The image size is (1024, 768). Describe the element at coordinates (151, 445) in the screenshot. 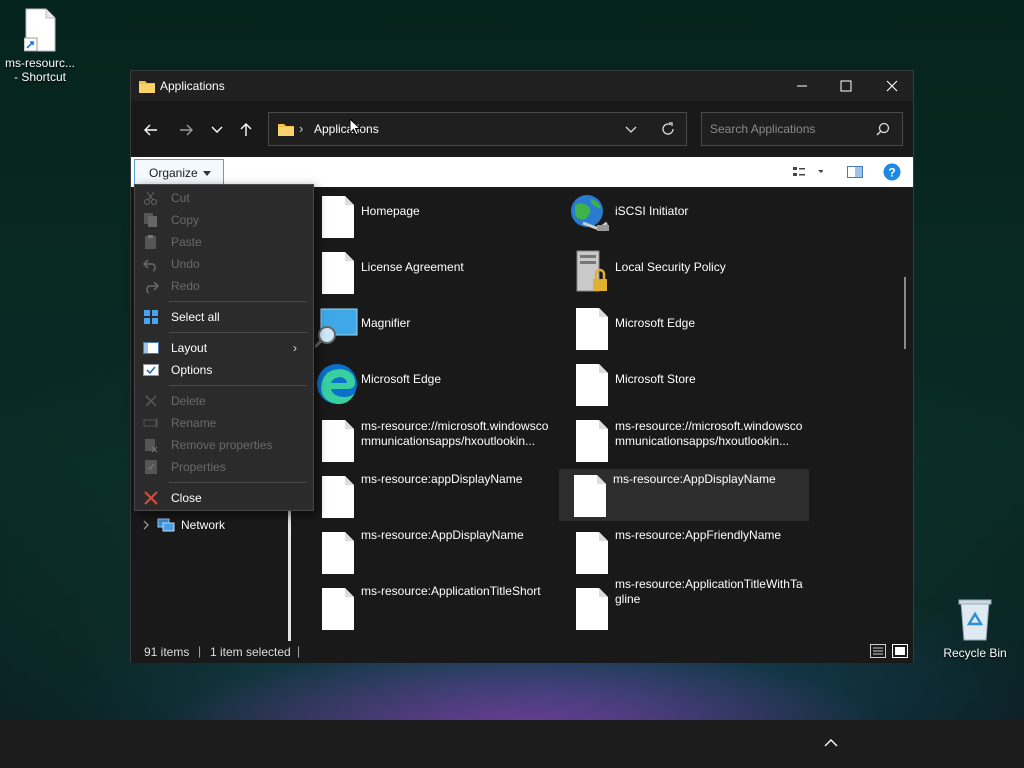

I see `remove-properties-icon` at that location.